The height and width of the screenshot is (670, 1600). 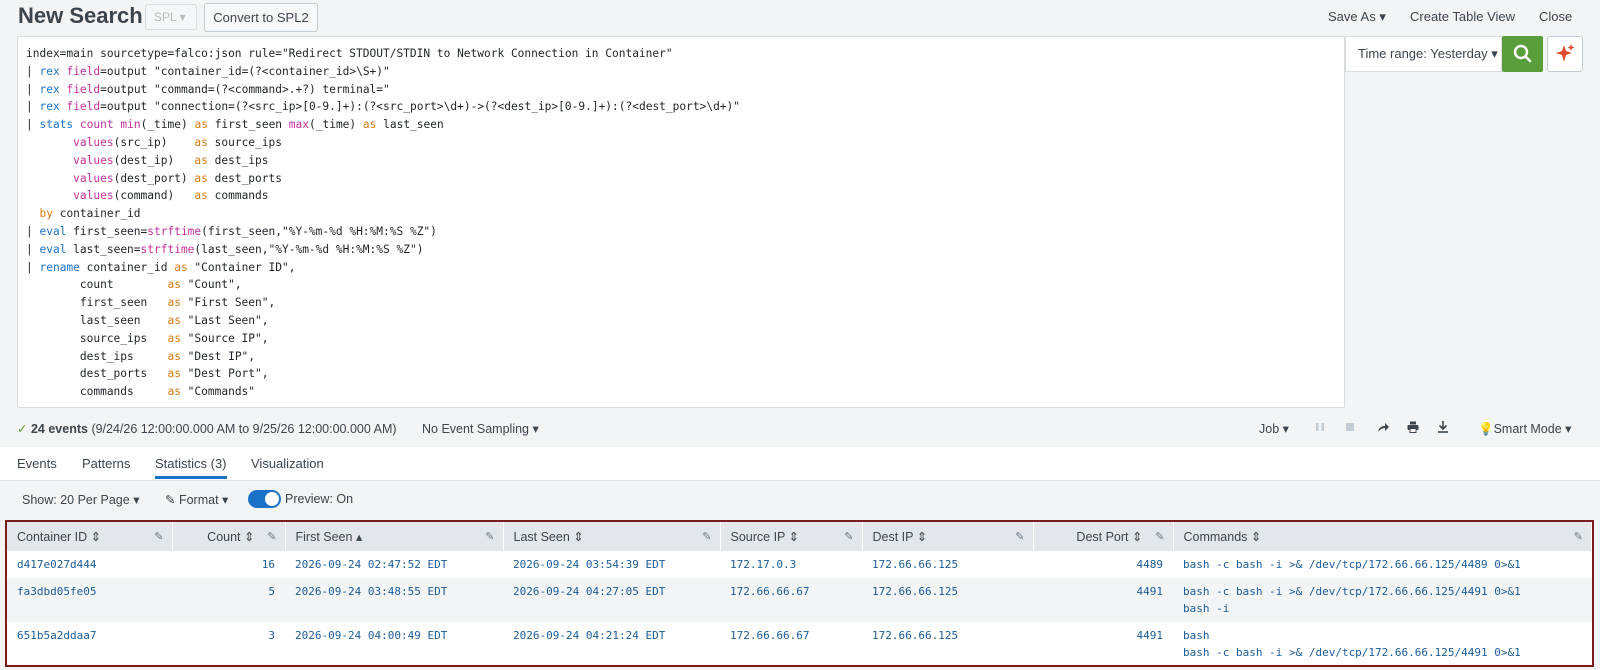 I want to click on column-label: Dest IP, so click(x=893, y=537).